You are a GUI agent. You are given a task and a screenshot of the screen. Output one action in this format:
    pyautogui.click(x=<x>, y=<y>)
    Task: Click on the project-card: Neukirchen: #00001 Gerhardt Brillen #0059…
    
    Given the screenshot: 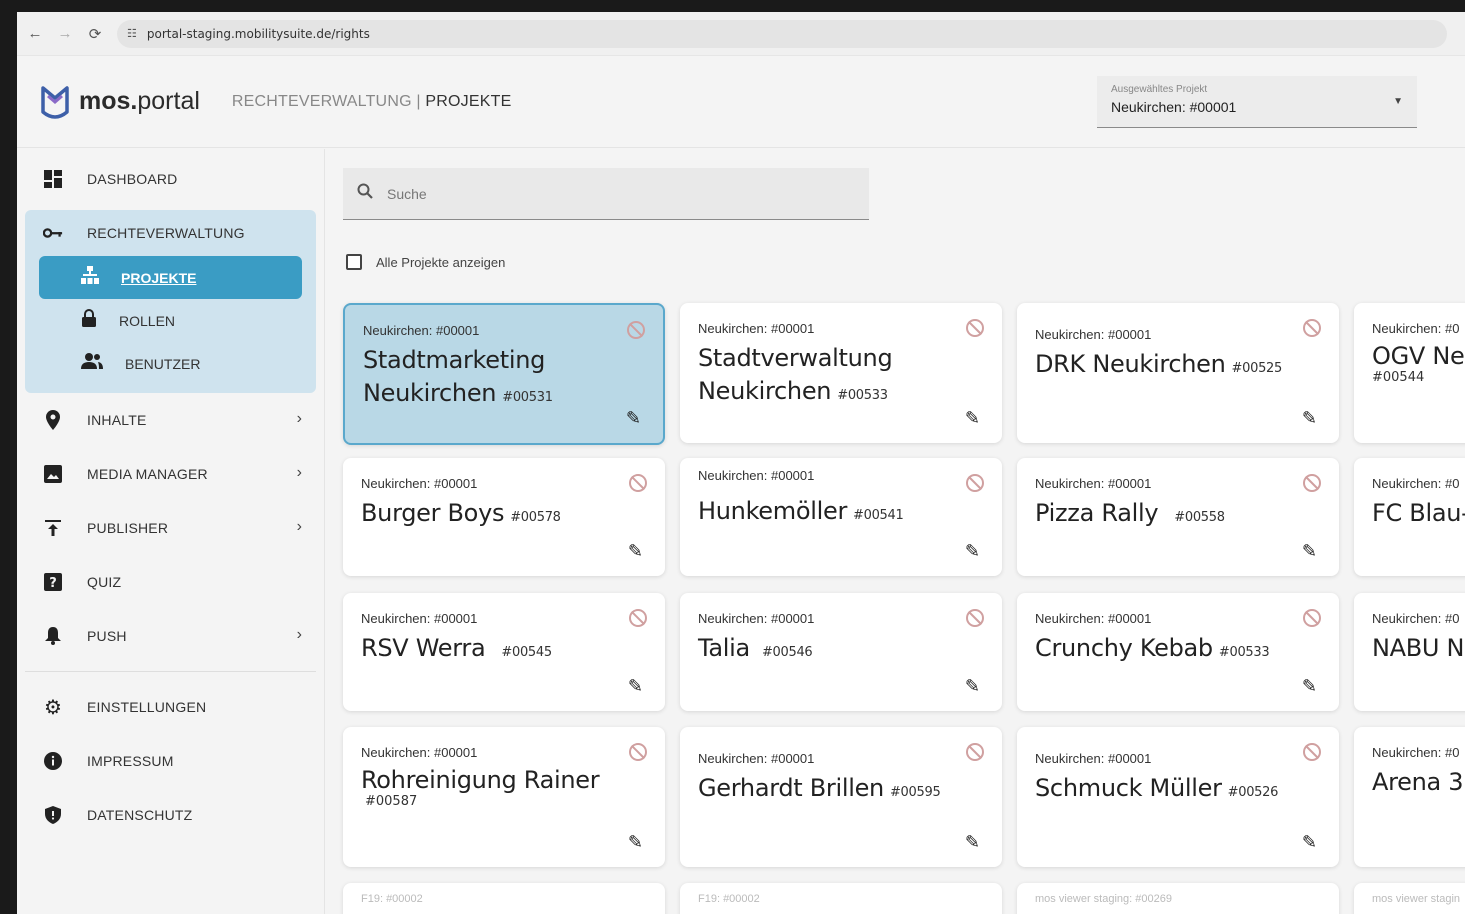 What is the action you would take?
    pyautogui.click(x=841, y=797)
    